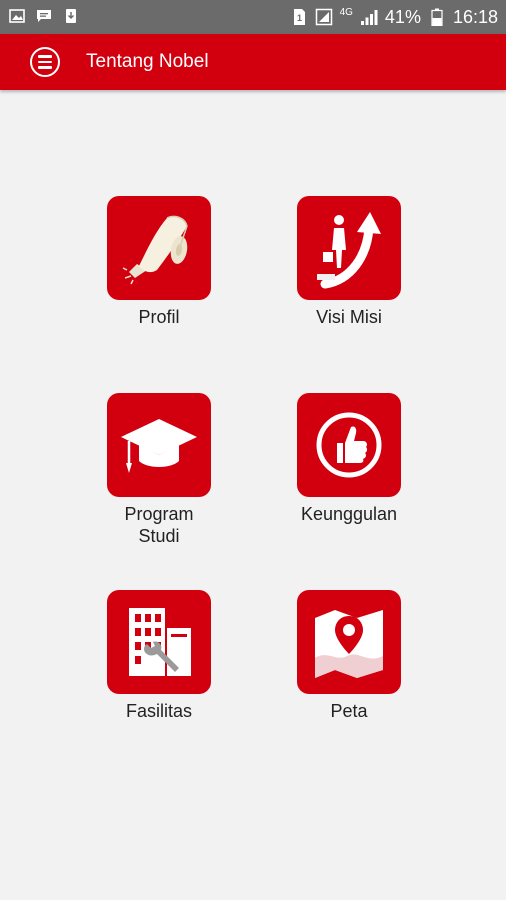 This screenshot has width=506, height=900. I want to click on menu-tile-peta: Peta, so click(349, 656).